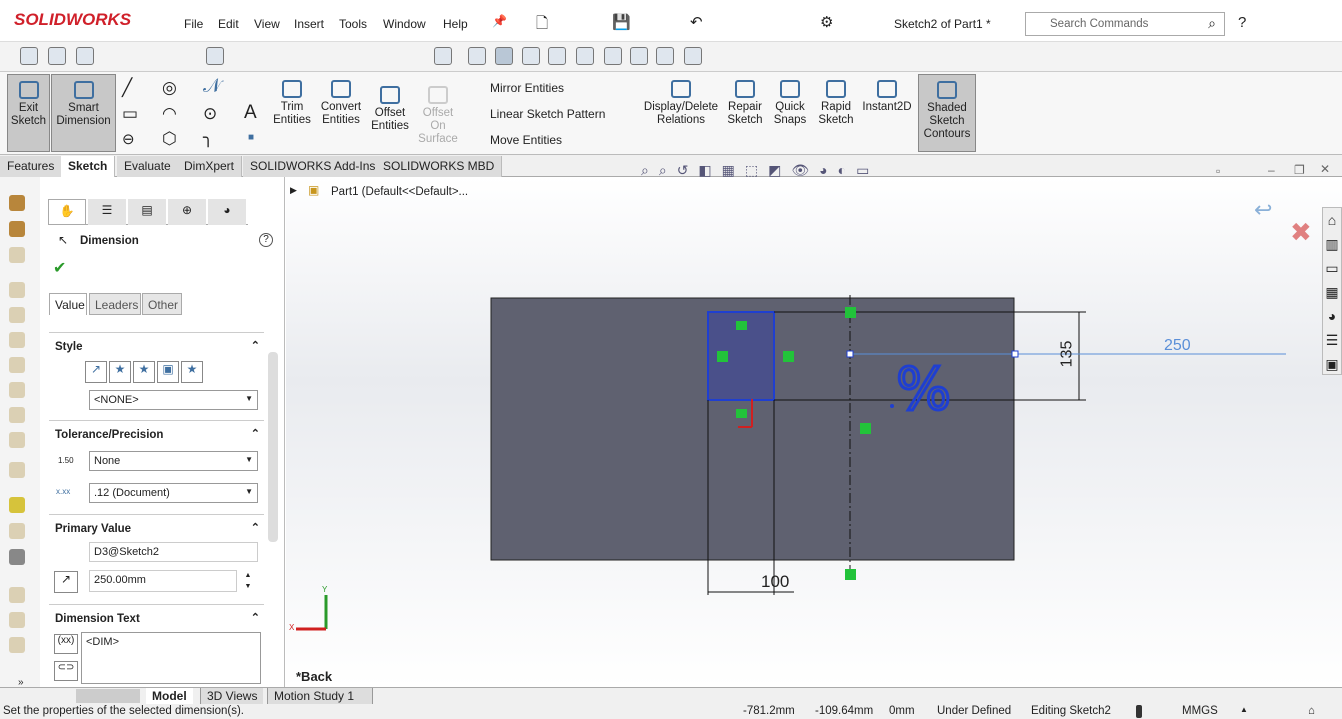 The image size is (1342, 719). I want to click on front-view-icon, so click(477, 56).